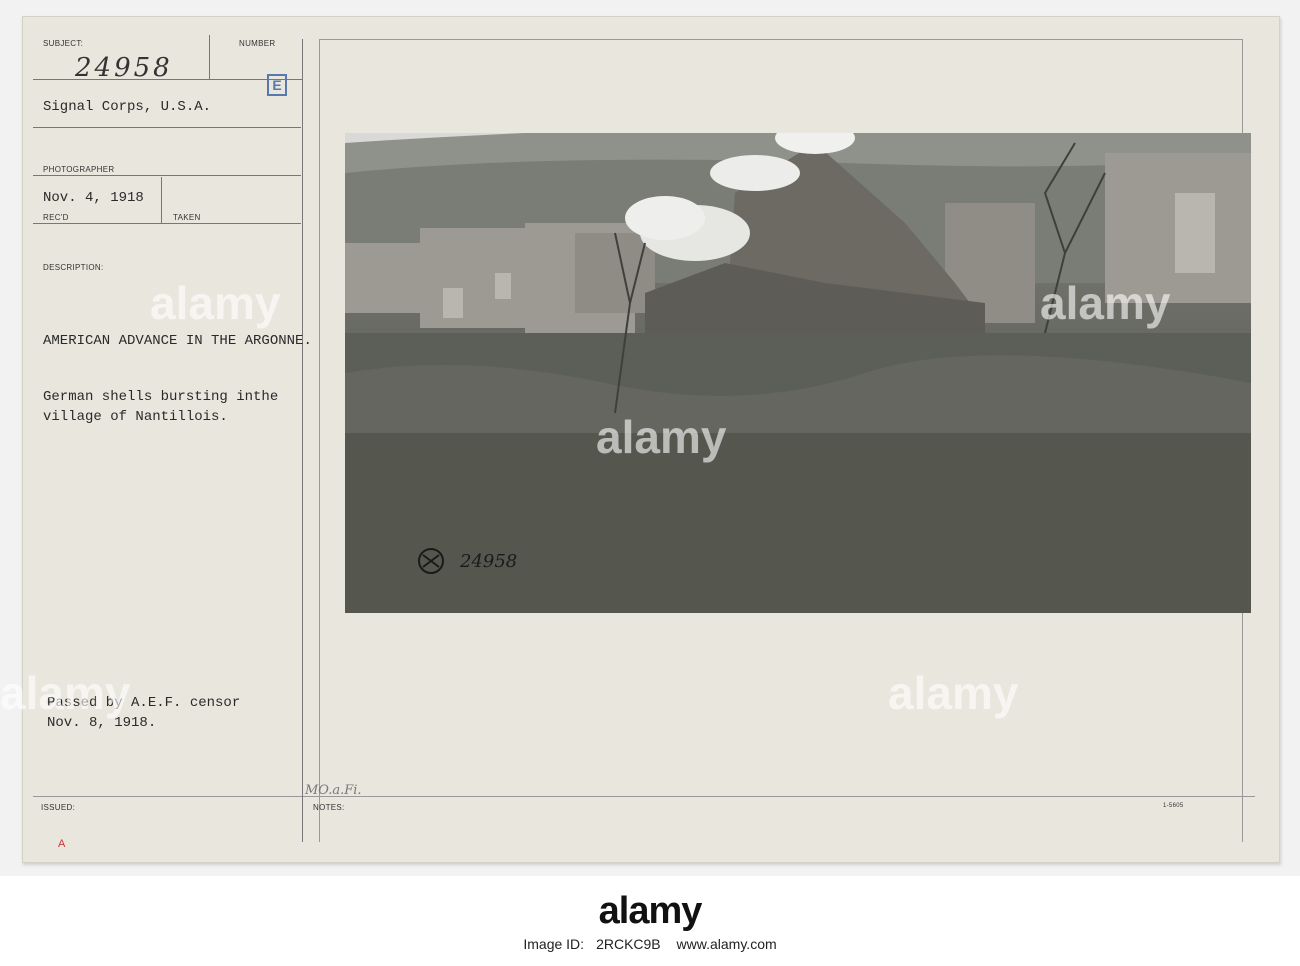 The width and height of the screenshot is (1300, 966). Describe the element at coordinates (124, 68) in the screenshot. I see `subject-number: 24958` at that location.